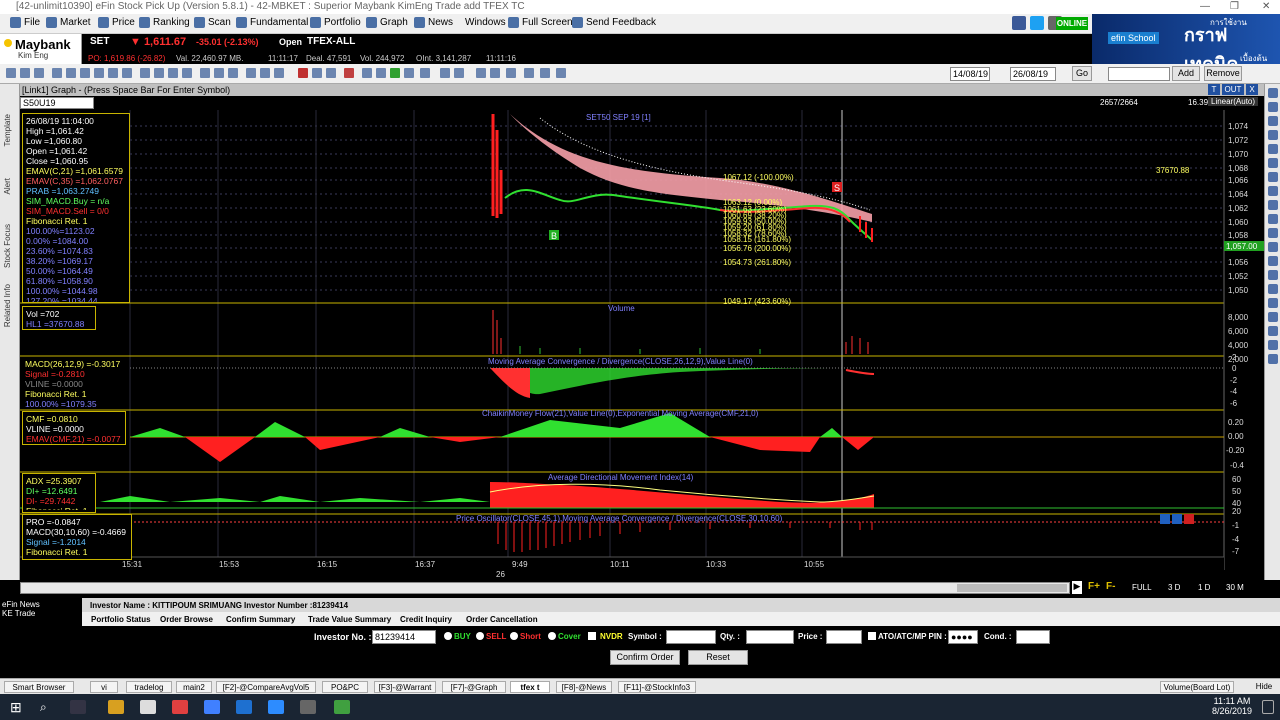 This screenshot has width=1280, height=720. Describe the element at coordinates (7, 305) in the screenshot. I see `side-tab-related-info: Related Info` at that location.